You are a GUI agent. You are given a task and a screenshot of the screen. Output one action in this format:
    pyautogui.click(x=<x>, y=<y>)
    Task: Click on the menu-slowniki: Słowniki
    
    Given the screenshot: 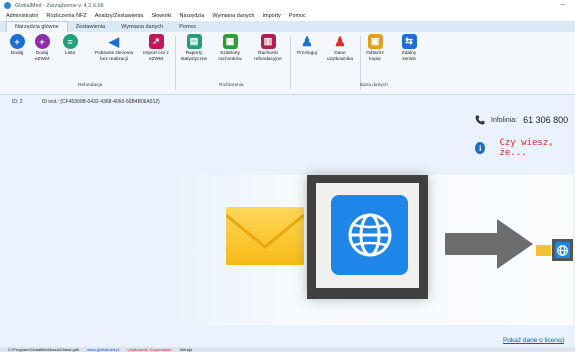 What is the action you would take?
    pyautogui.click(x=161, y=16)
    